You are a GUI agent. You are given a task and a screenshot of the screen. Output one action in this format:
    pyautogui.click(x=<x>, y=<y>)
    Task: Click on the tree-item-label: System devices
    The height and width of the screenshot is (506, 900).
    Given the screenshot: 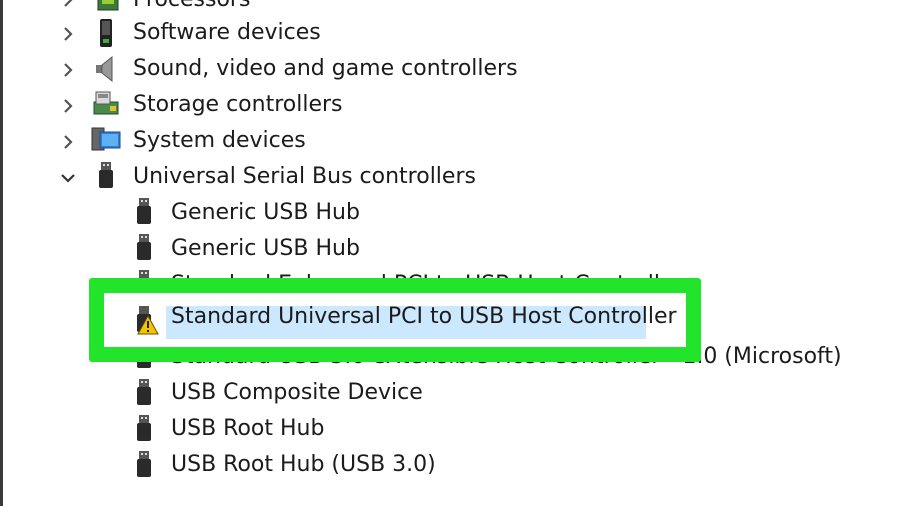 What is the action you would take?
    pyautogui.click(x=219, y=140)
    